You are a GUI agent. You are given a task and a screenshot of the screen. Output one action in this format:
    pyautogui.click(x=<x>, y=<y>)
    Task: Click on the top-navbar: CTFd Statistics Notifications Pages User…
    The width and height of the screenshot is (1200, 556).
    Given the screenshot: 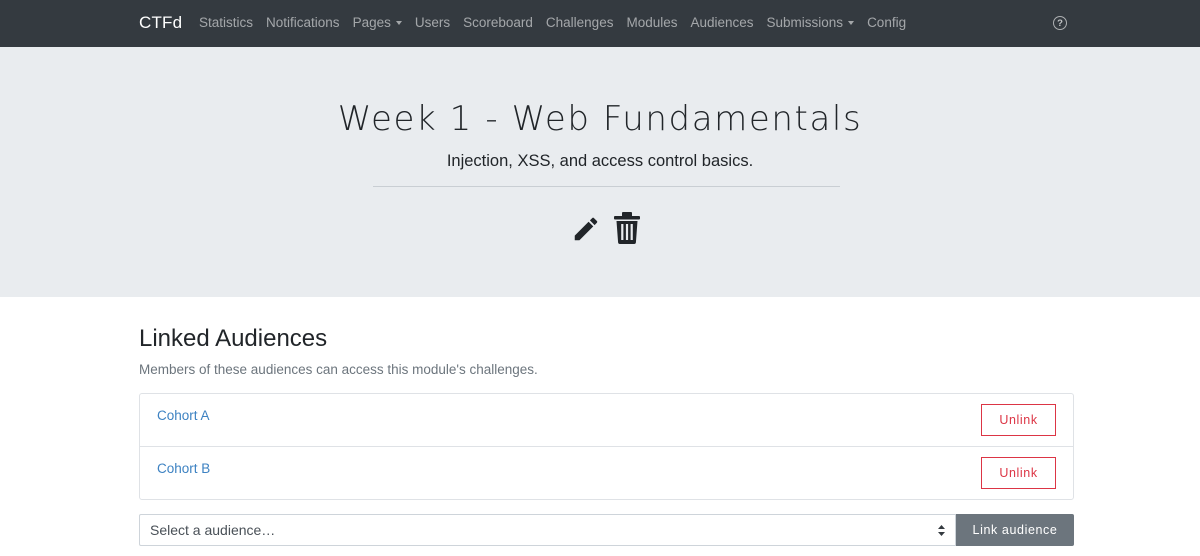 What is the action you would take?
    pyautogui.click(x=600, y=23)
    